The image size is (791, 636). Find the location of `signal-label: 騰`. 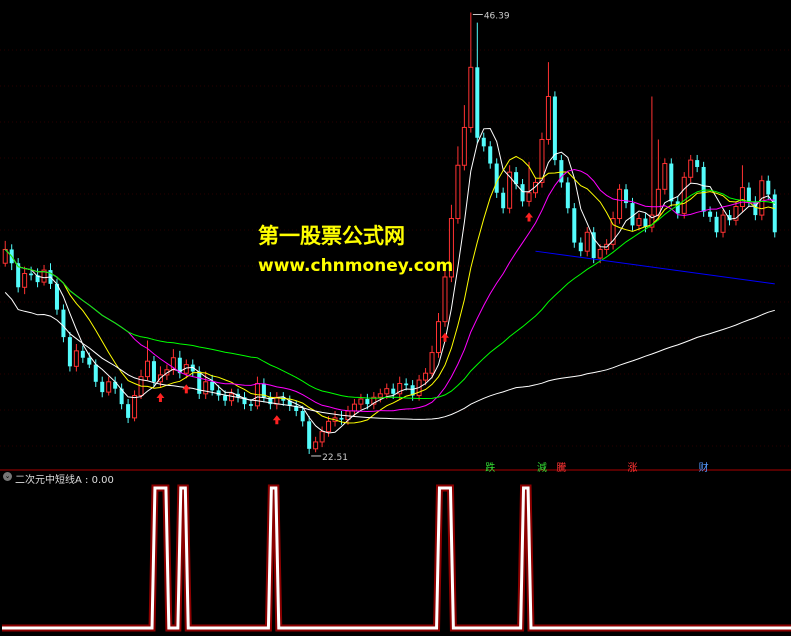

signal-label: 騰 is located at coordinates (561, 468).